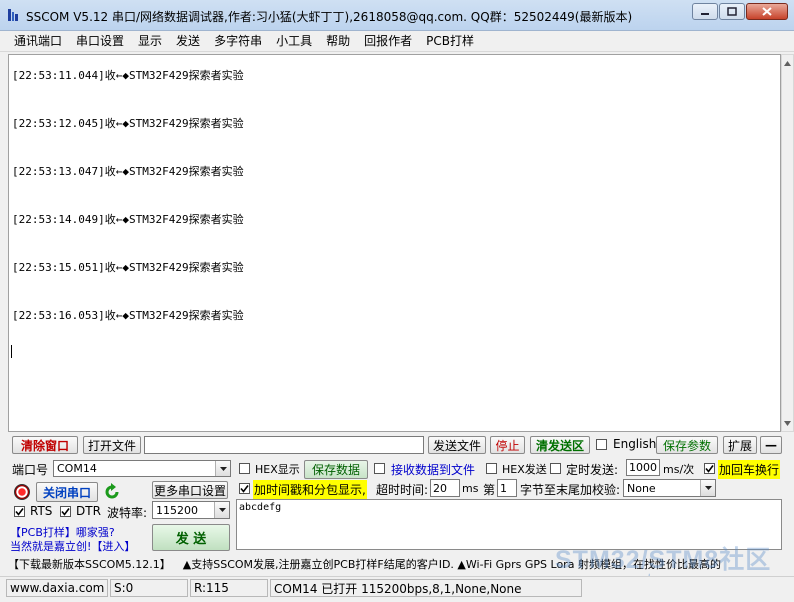  What do you see at coordinates (128, 75) in the screenshot?
I see `receive-line: [22:53:11.044]收←◆STM32F429探索者实验` at bounding box center [128, 75].